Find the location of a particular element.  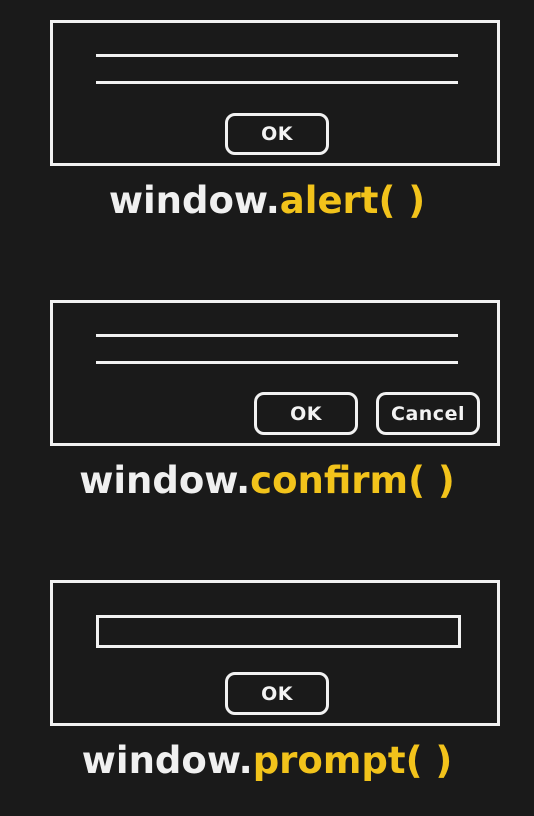

prompt-ok-button: OK is located at coordinates (277, 693).